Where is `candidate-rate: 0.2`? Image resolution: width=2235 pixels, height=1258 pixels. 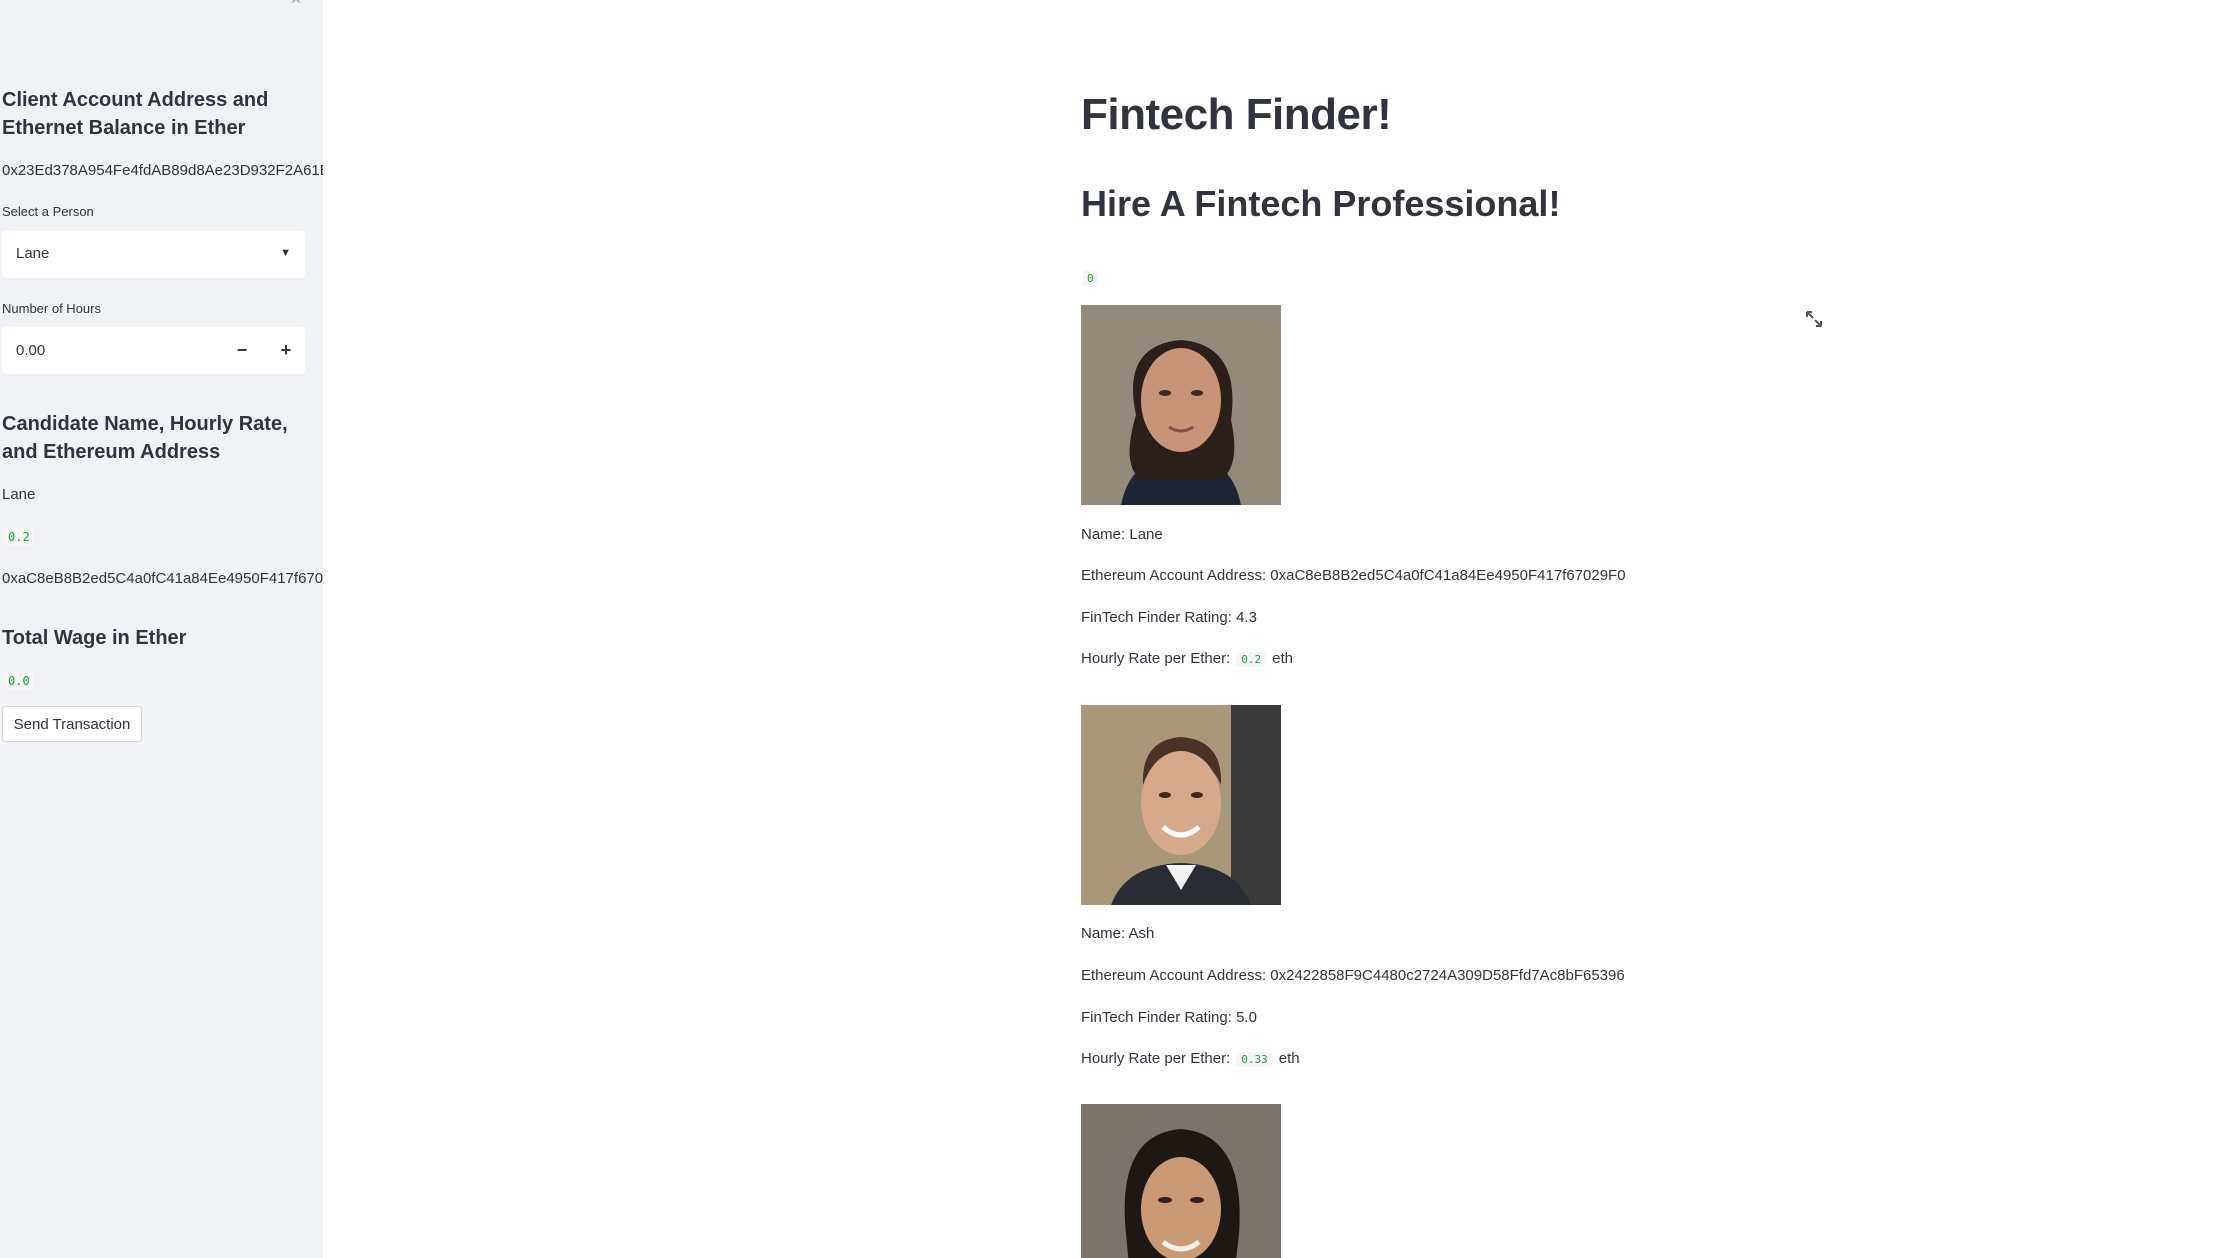 candidate-rate: 0.2 is located at coordinates (19, 537).